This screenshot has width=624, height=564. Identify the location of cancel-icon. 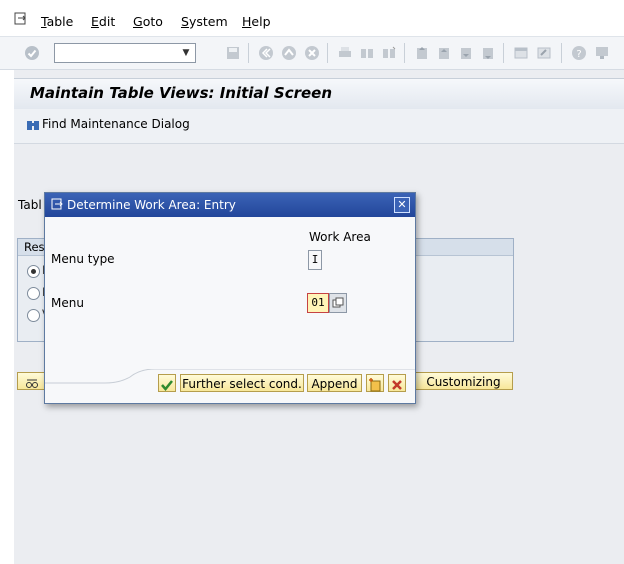
(312, 53).